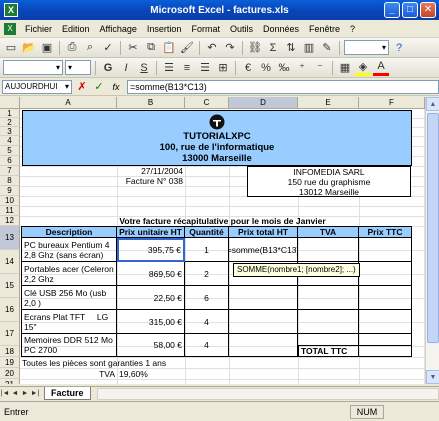 The height and width of the screenshot is (421, 439). I want to click on menu-outils: Outils, so click(241, 29).